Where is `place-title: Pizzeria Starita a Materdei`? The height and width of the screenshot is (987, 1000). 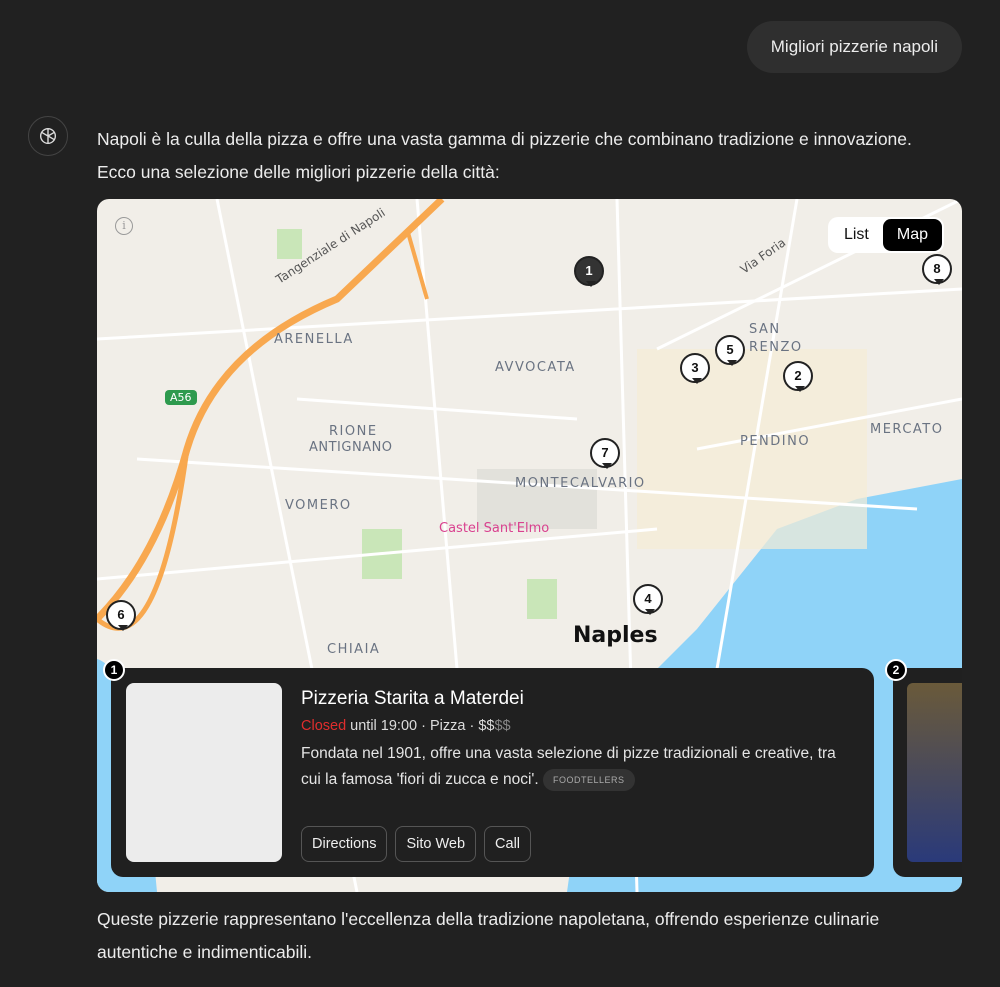
place-title: Pizzeria Starita a Materdei is located at coordinates (412, 699).